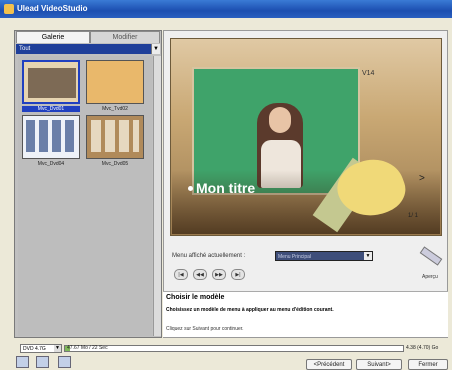 The image size is (452, 370). What do you see at coordinates (413, 216) in the screenshot?
I see `page-counter: 1/ 1` at bounding box center [413, 216].